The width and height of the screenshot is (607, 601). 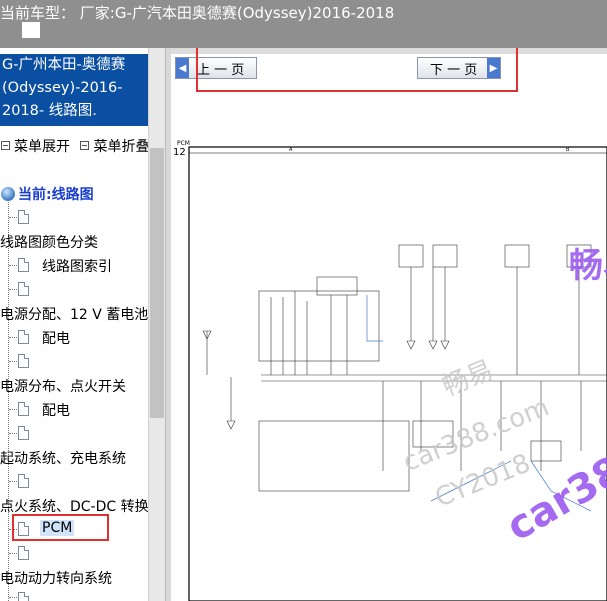 What do you see at coordinates (357, 70) in the screenshot?
I see `highlight-box-nav` at bounding box center [357, 70].